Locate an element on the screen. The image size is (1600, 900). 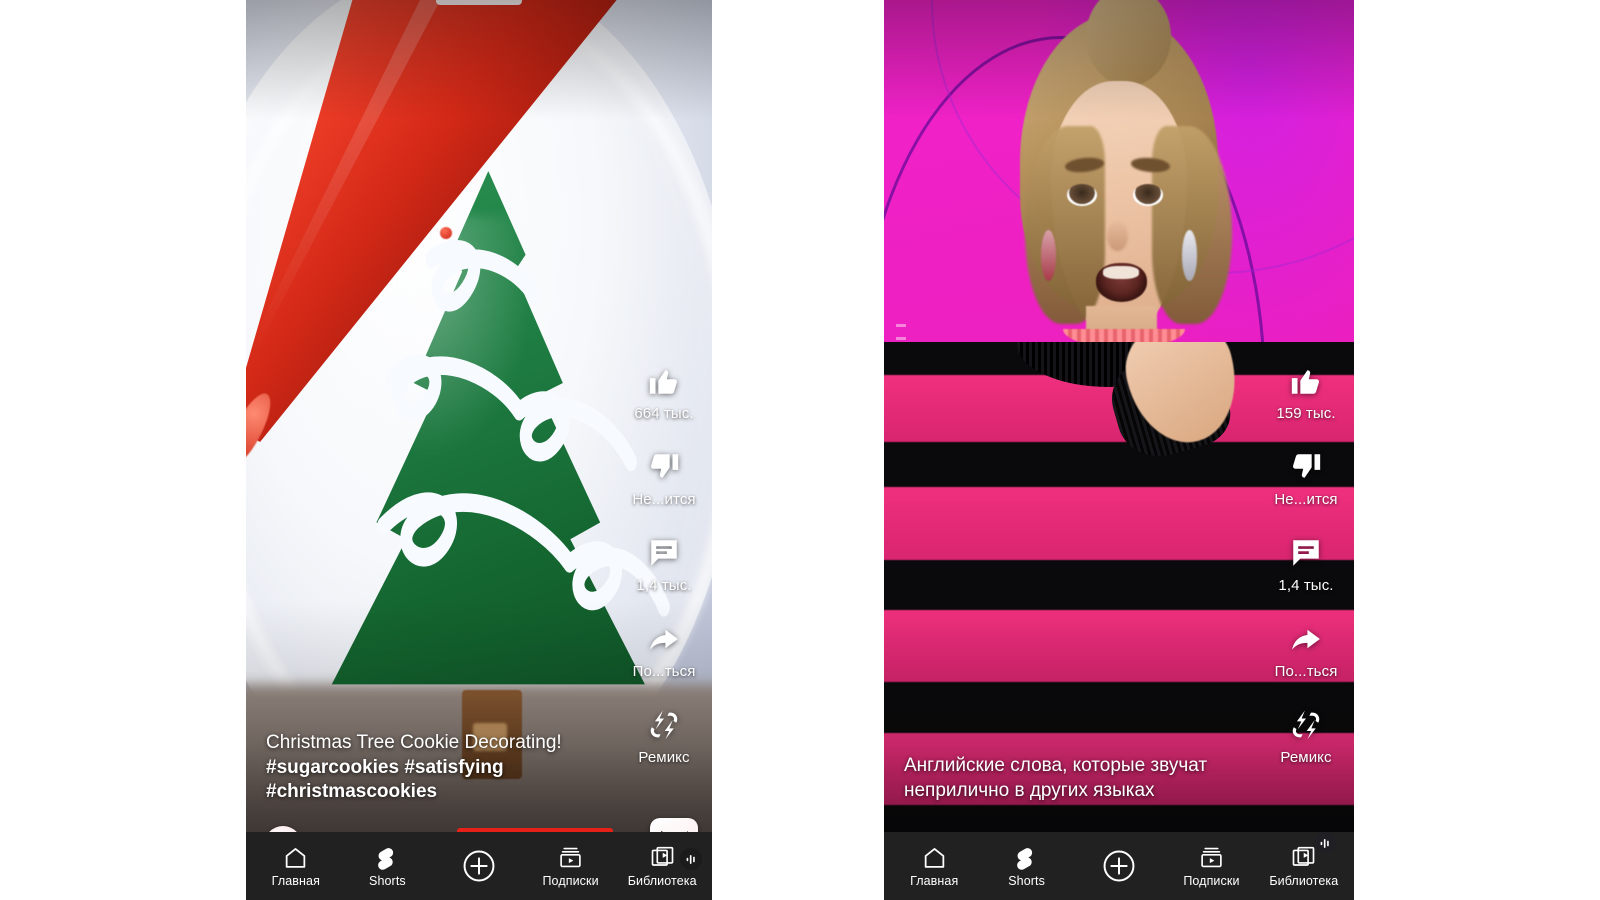
video-title-line-2: неприлично в других языках is located at coordinates (1029, 790).